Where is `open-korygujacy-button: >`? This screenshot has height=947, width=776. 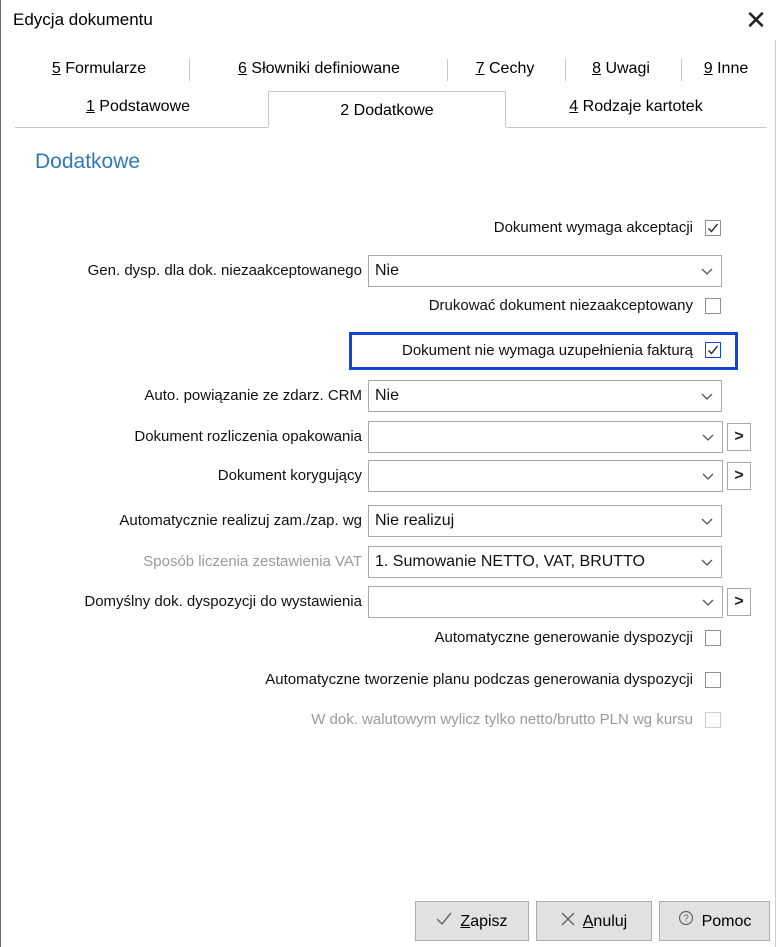
open-korygujacy-button: > is located at coordinates (739, 476).